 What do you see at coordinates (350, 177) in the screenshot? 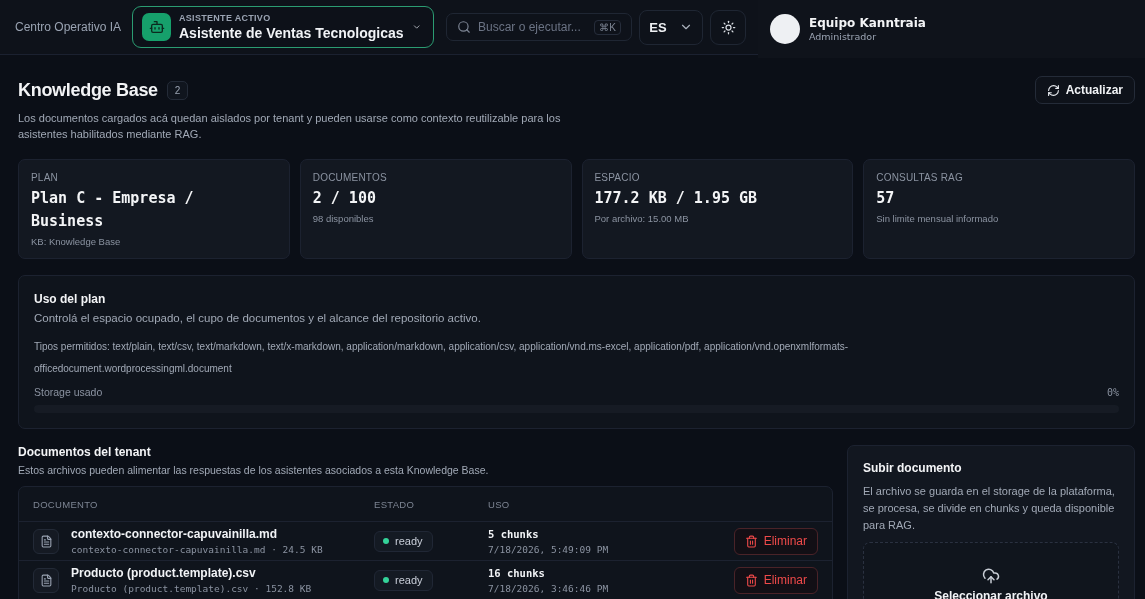
I see `stat-label: DOCUMENTOS` at bounding box center [350, 177].